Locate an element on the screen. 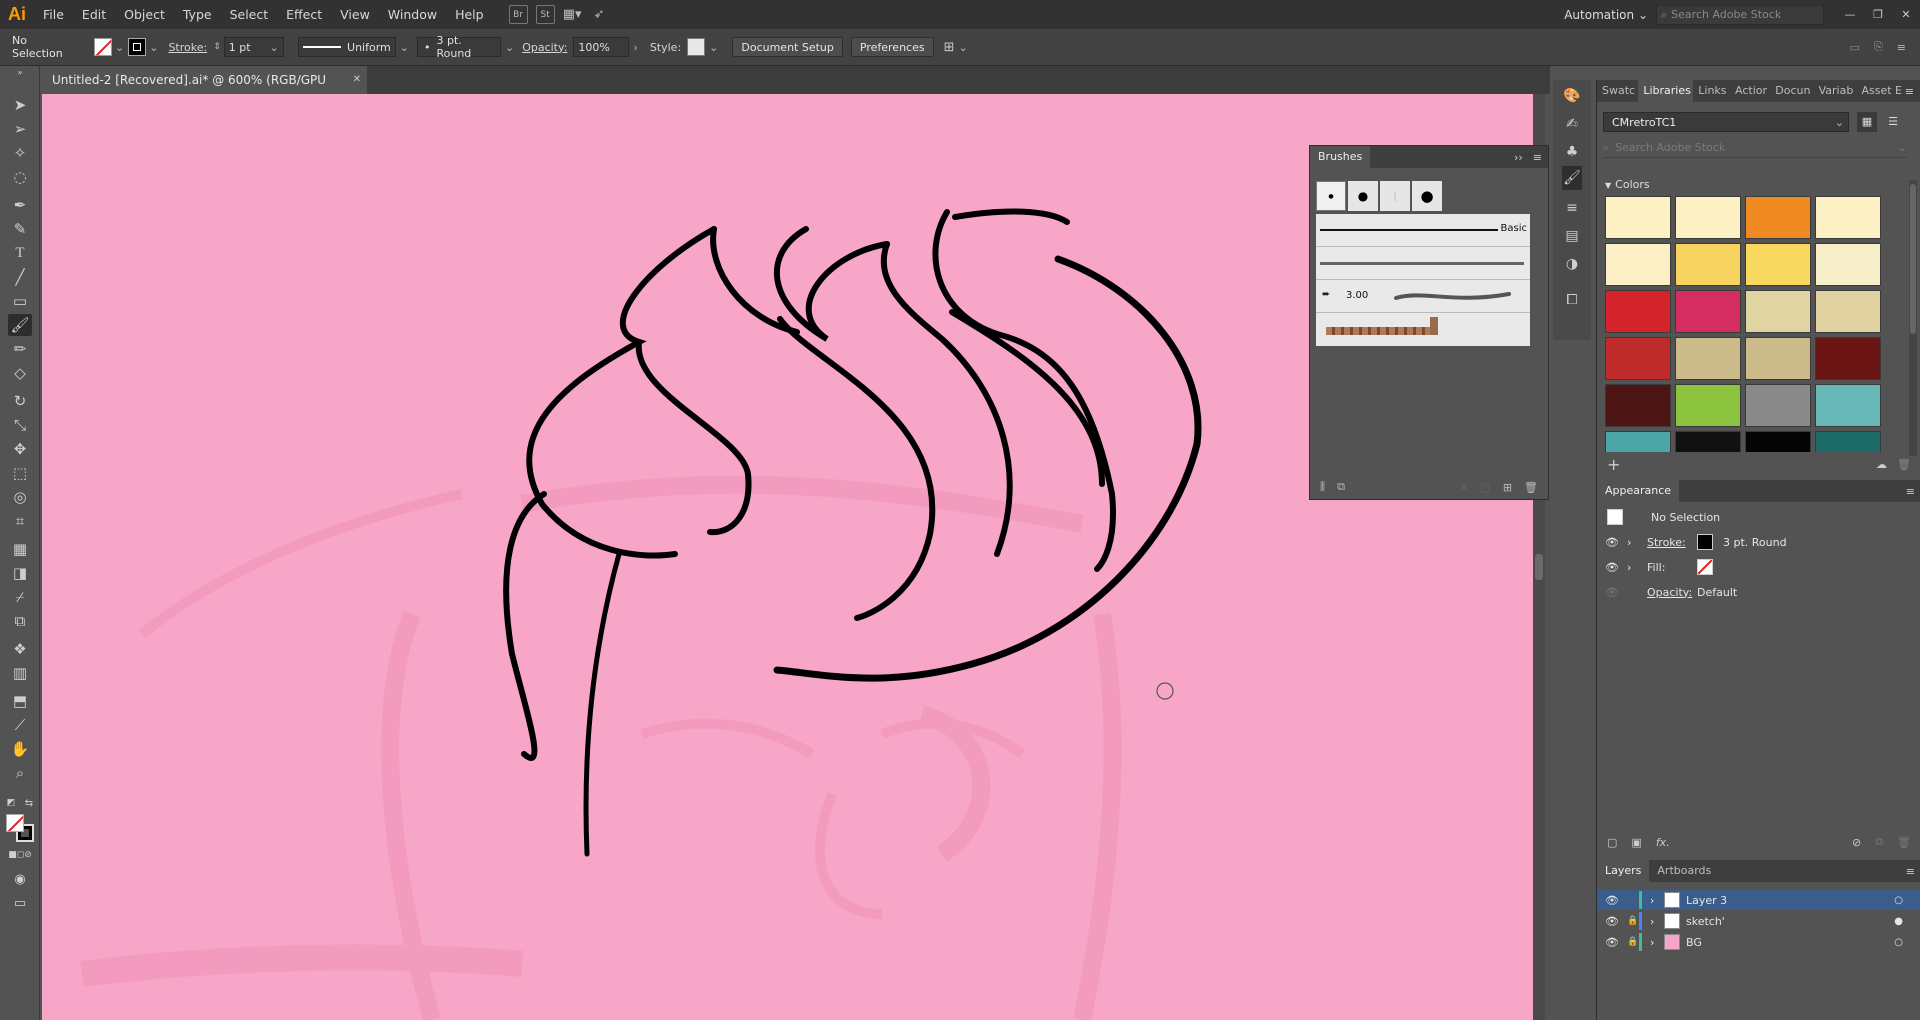 The height and width of the screenshot is (1020, 1920). control-menu-icon: ≡ is located at coordinates (1901, 47).